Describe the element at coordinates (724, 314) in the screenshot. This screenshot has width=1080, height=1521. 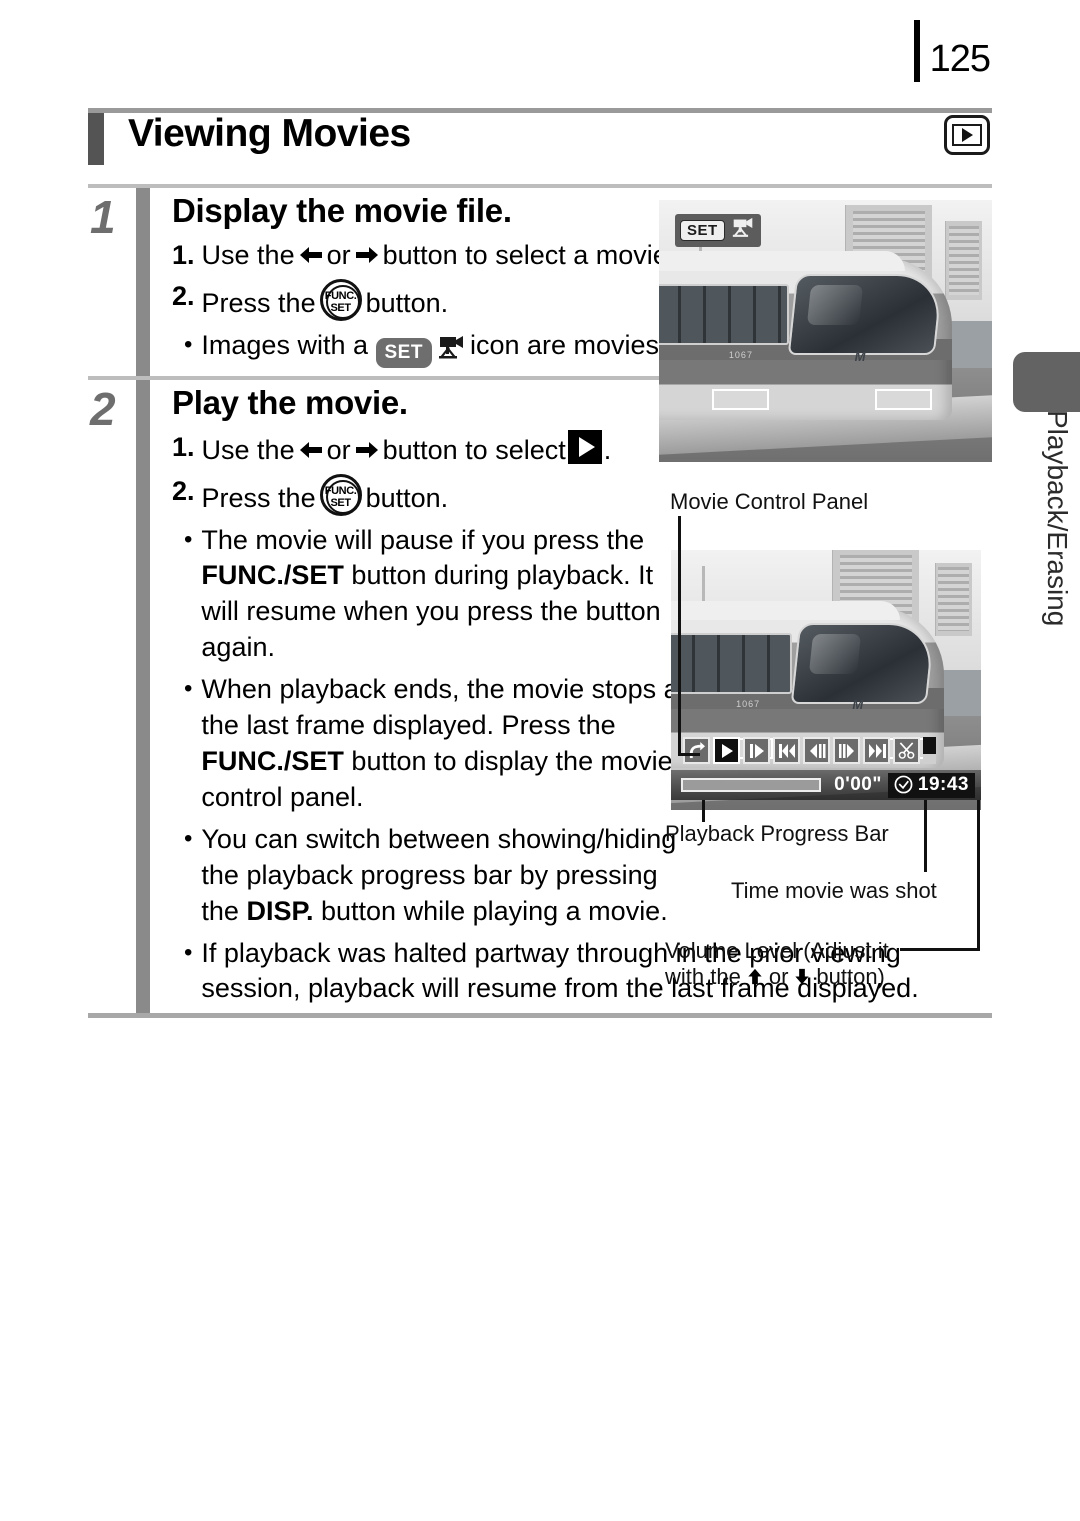
I see `train-windows` at that location.